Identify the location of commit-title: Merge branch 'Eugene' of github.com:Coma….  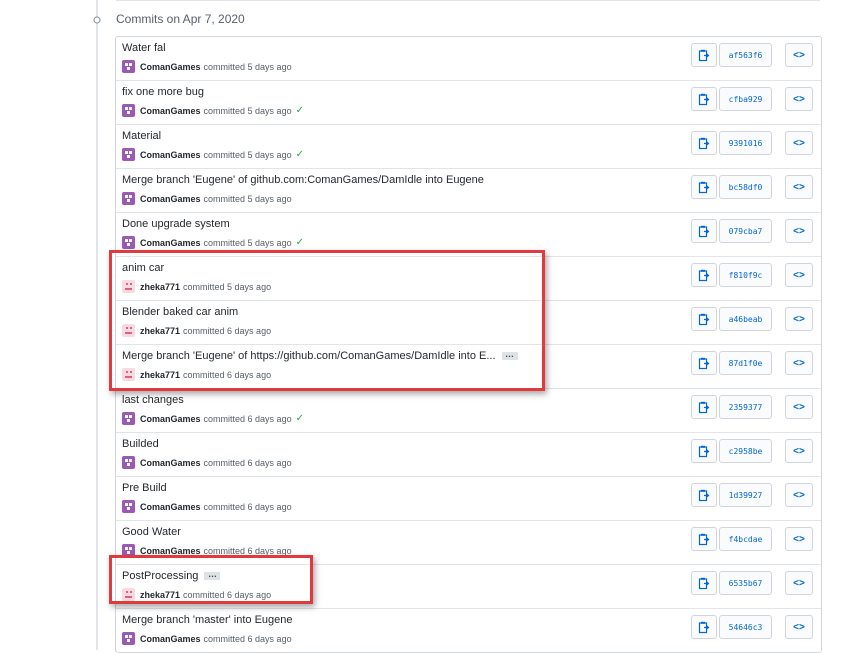
(303, 180).